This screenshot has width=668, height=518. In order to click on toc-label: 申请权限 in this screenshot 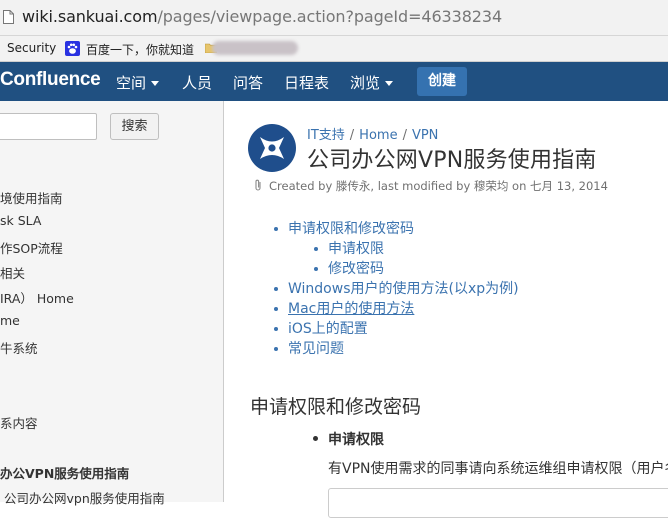, I will do `click(356, 249)`.